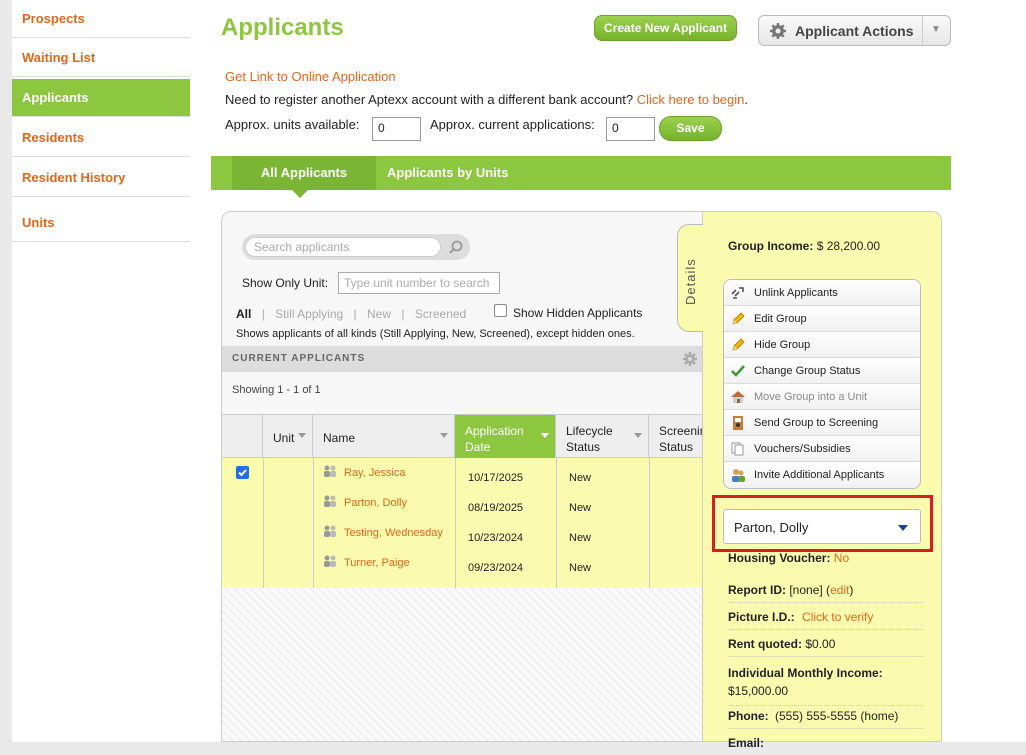  Describe the element at coordinates (746, 743) in the screenshot. I see `email-label: Email:` at that location.